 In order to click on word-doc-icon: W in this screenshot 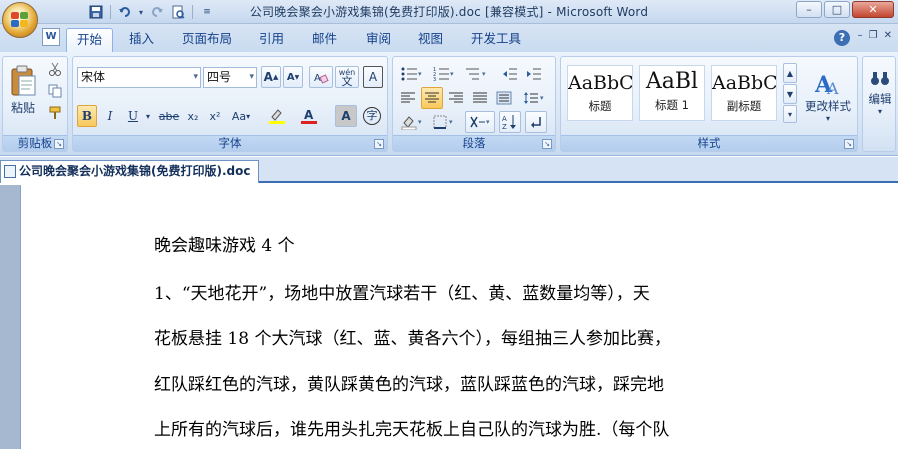, I will do `click(51, 37)`.